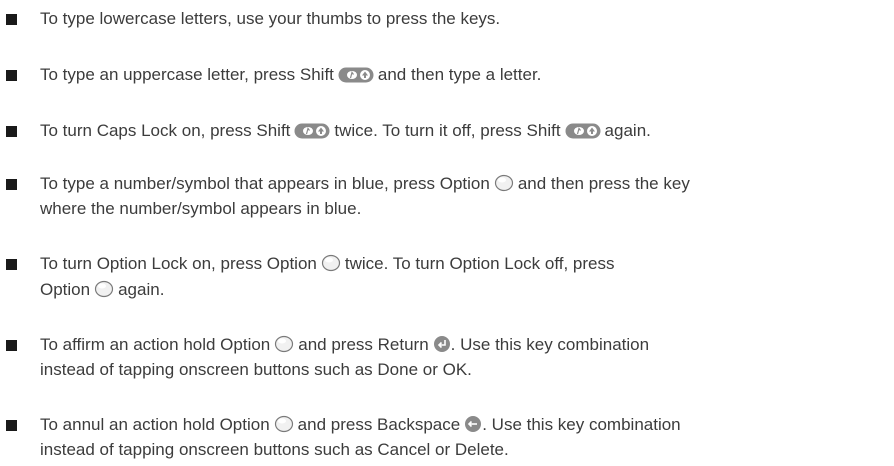 The width and height of the screenshot is (894, 466). What do you see at coordinates (473, 424) in the screenshot?
I see `backspace-key-icon` at bounding box center [473, 424].